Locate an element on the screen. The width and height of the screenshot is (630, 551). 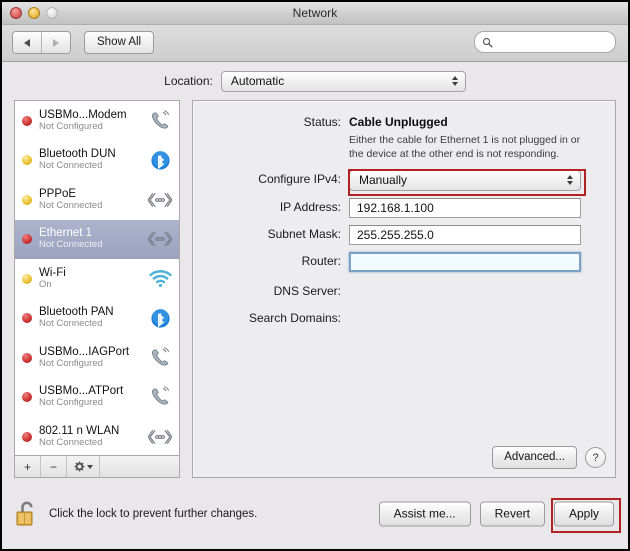
sidebar-item-label: USBMo...Modem is located at coordinates (83, 114).